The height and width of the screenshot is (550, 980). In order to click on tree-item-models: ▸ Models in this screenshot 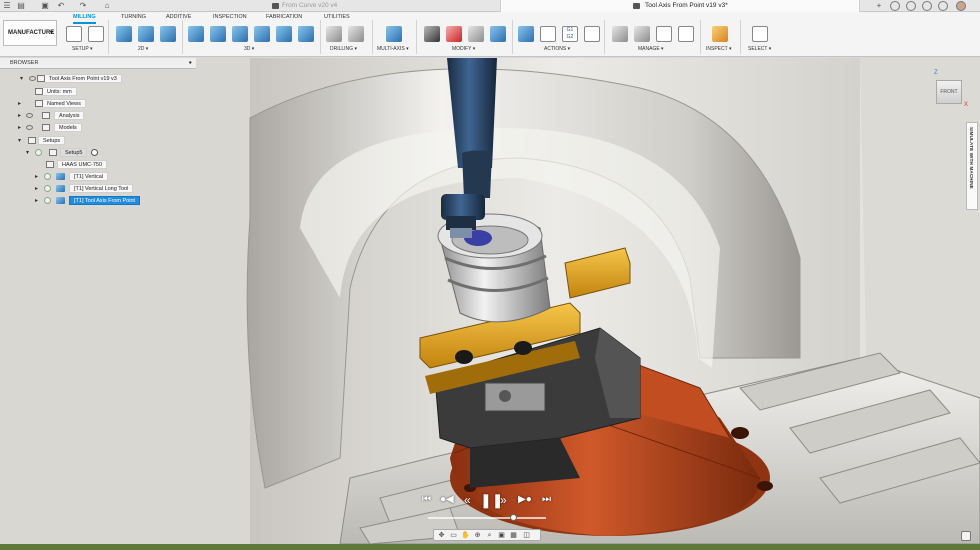, I will do `click(50, 128)`.